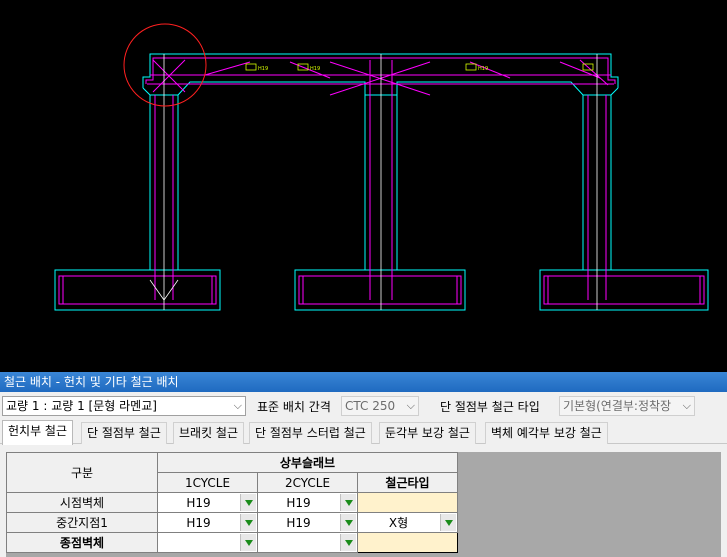  What do you see at coordinates (490, 407) in the screenshot?
I see `end-type-label: 단 절점부 철근 타입` at bounding box center [490, 407].